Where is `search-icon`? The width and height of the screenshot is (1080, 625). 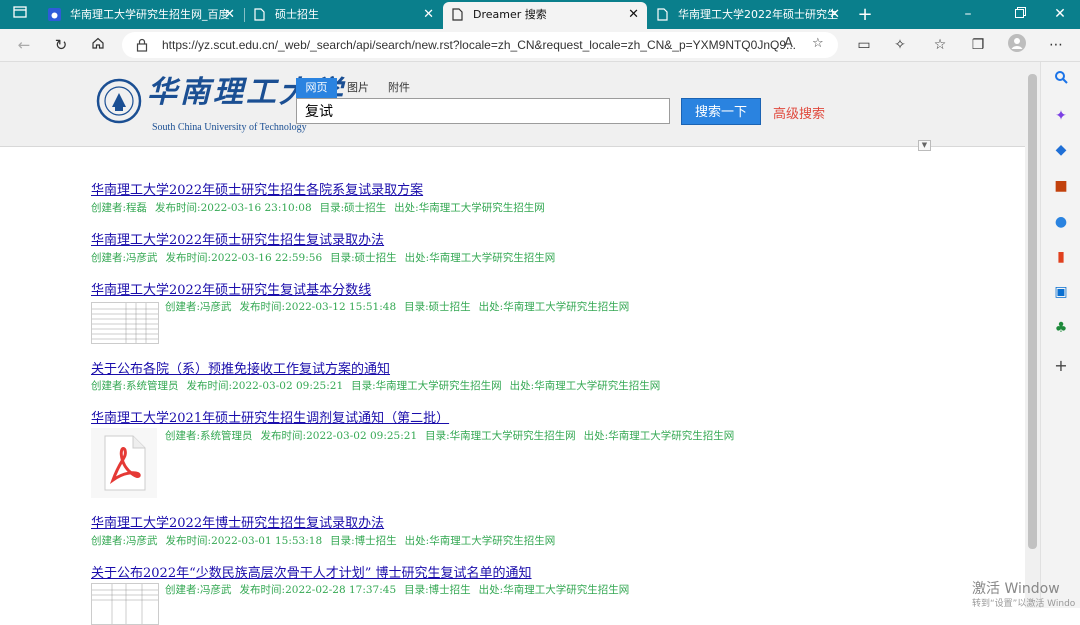
search-icon is located at coordinates (1061, 80).